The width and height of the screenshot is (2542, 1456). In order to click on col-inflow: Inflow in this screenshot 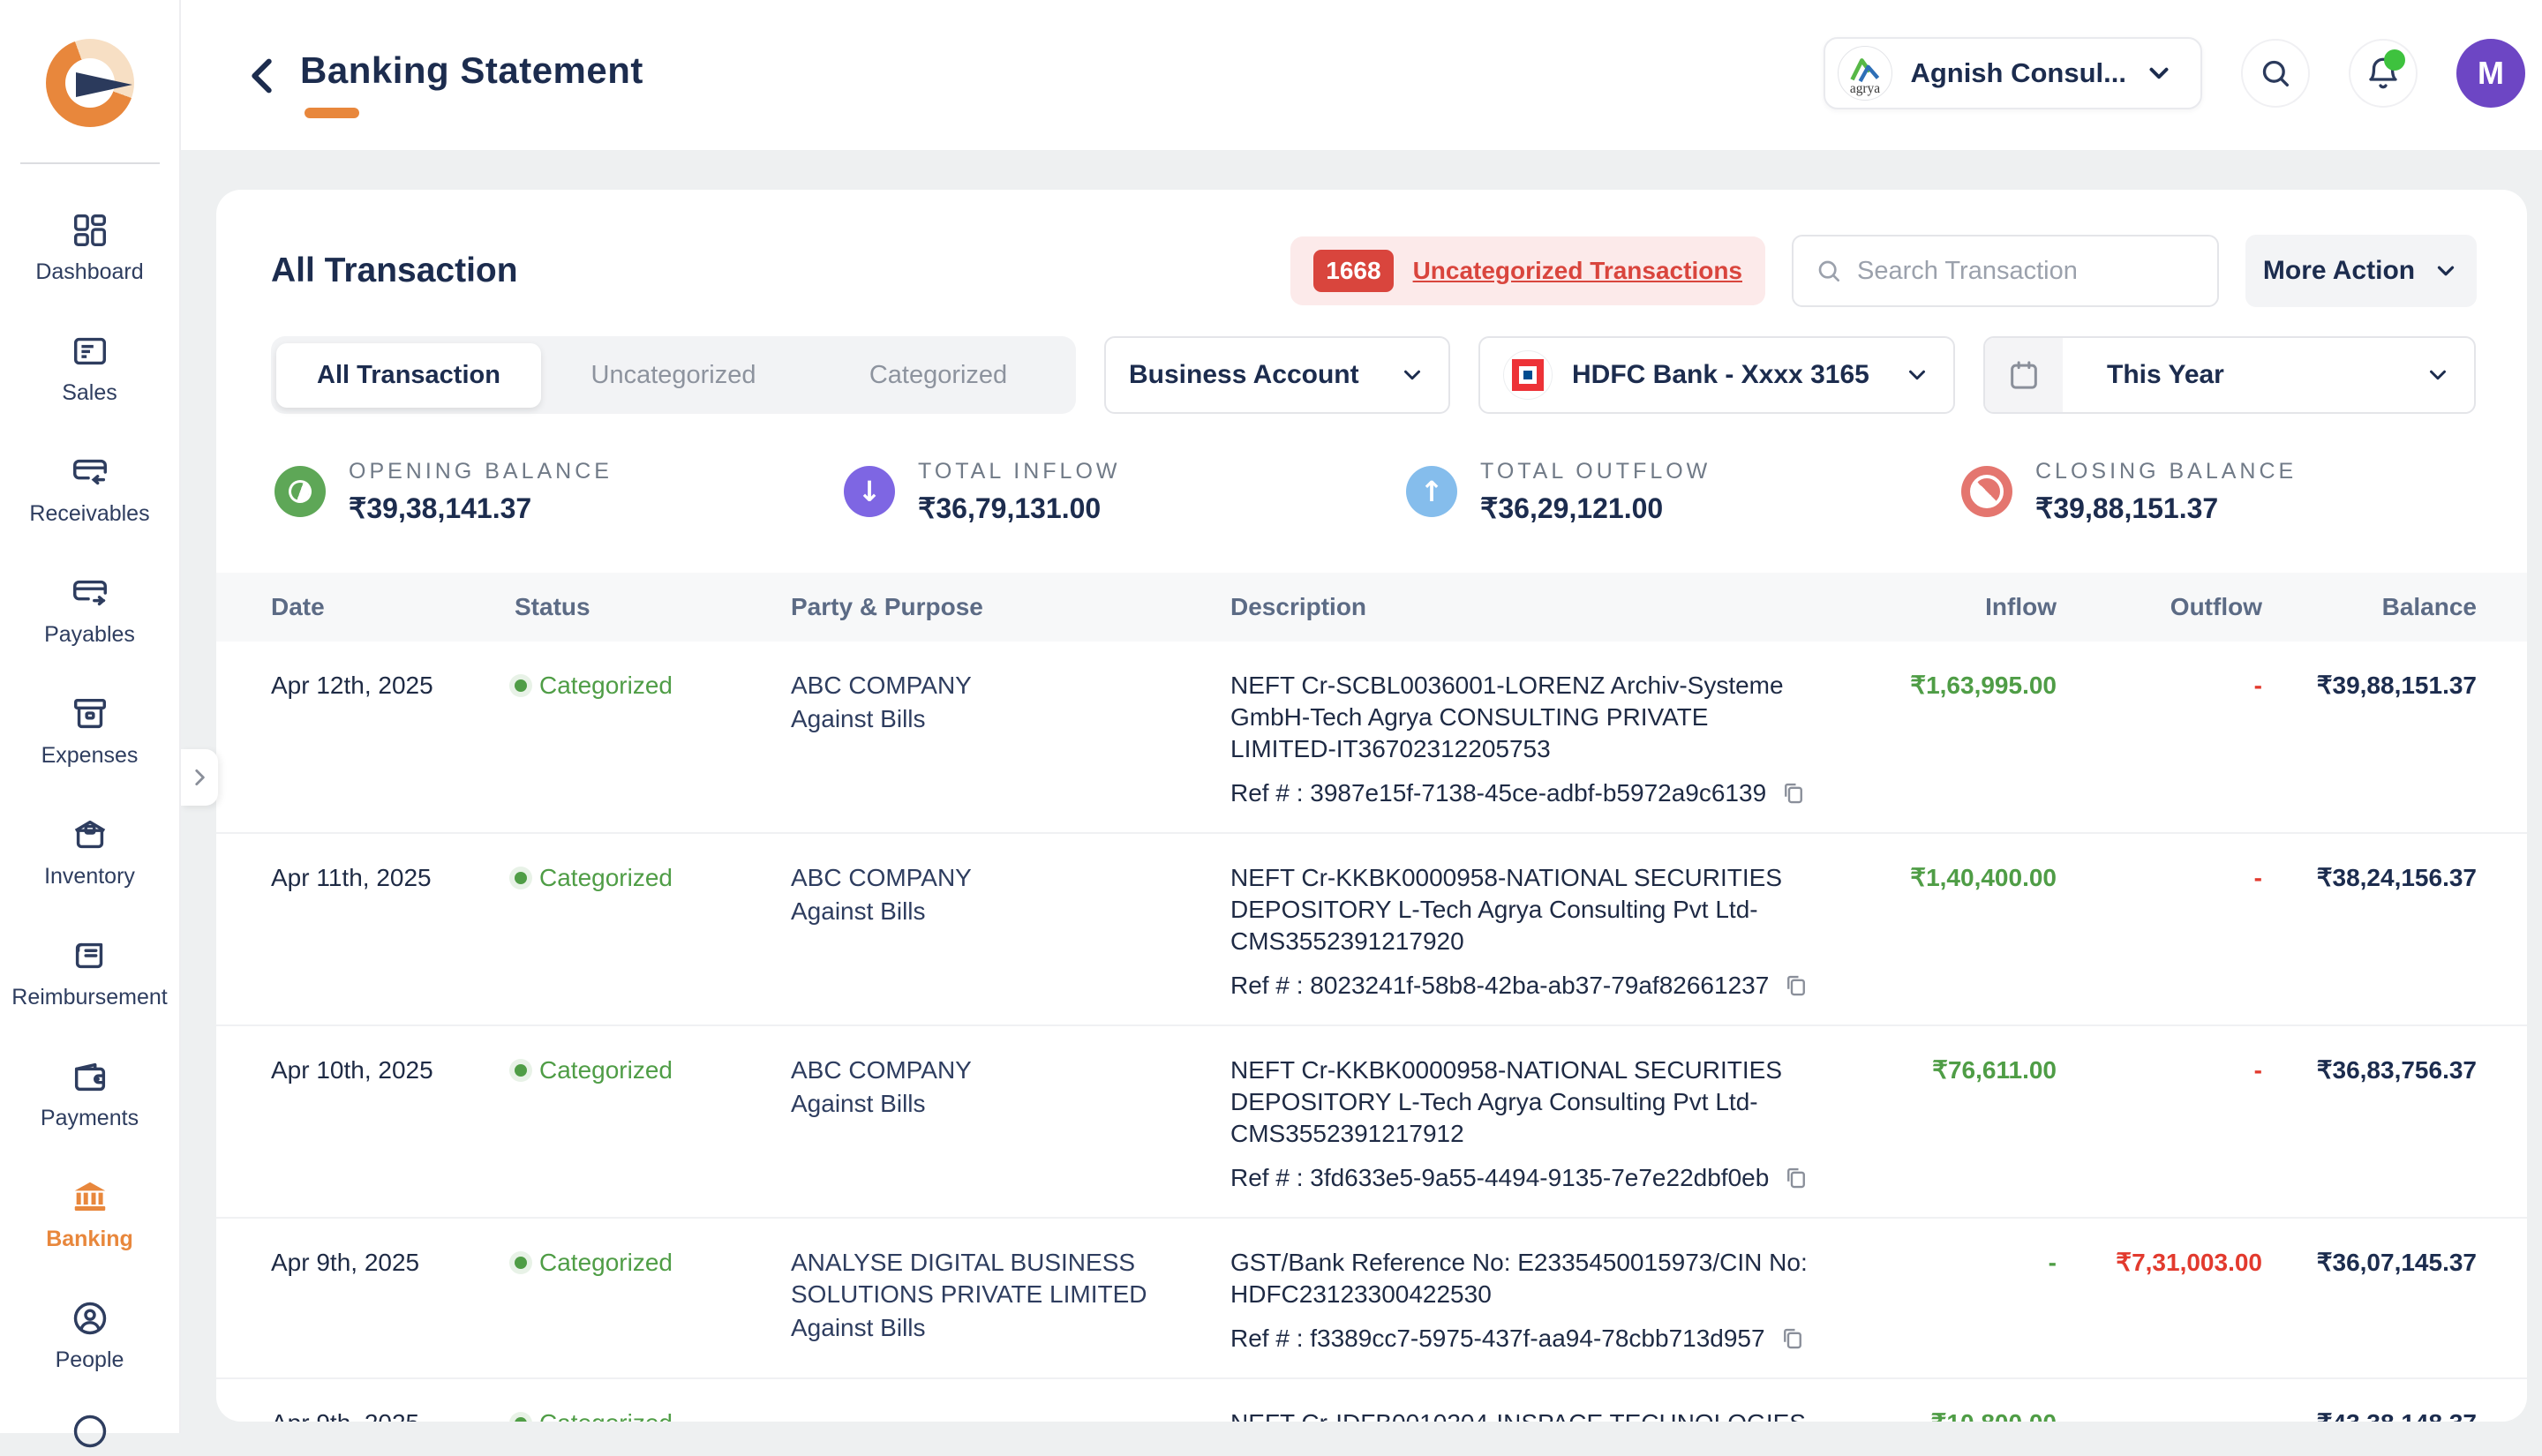, I will do `click(2021, 606)`.